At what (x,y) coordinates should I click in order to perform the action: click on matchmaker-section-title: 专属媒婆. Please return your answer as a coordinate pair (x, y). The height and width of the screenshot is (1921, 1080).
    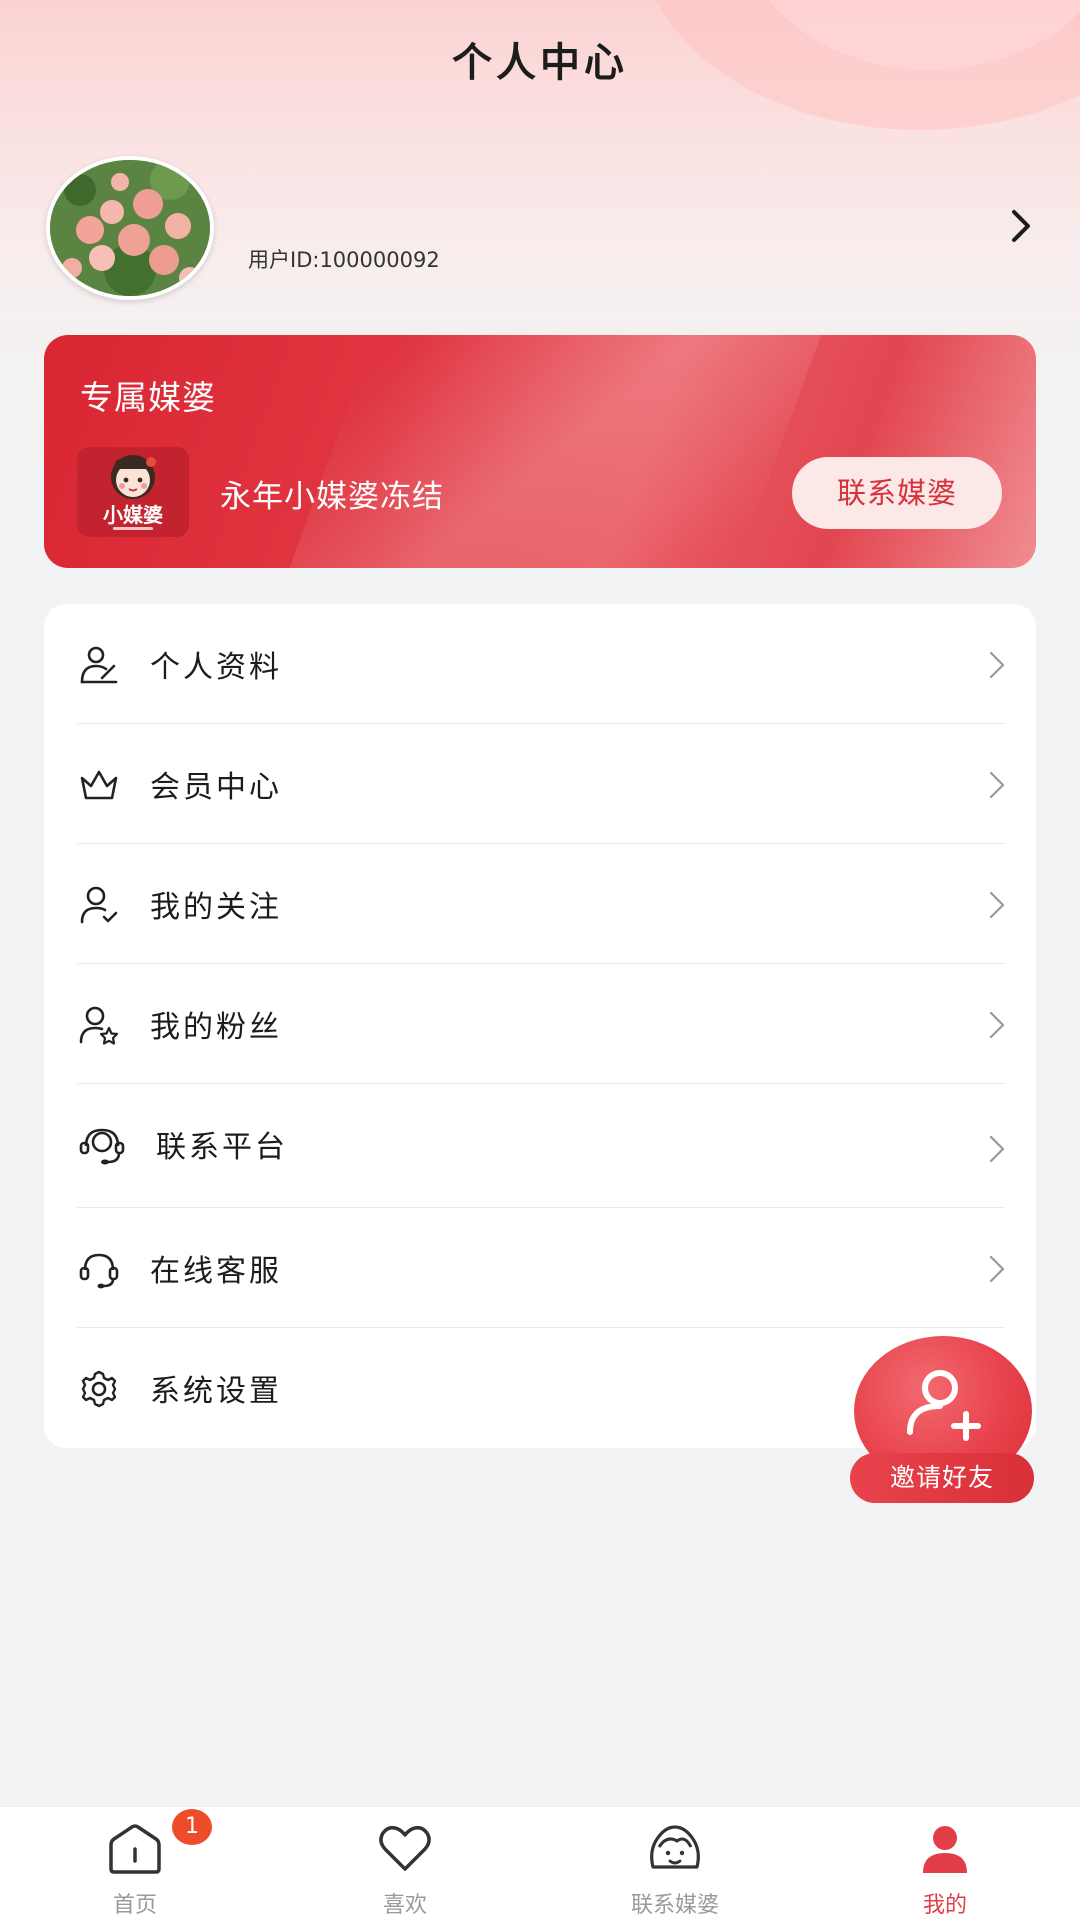
    Looking at the image, I should click on (148, 397).